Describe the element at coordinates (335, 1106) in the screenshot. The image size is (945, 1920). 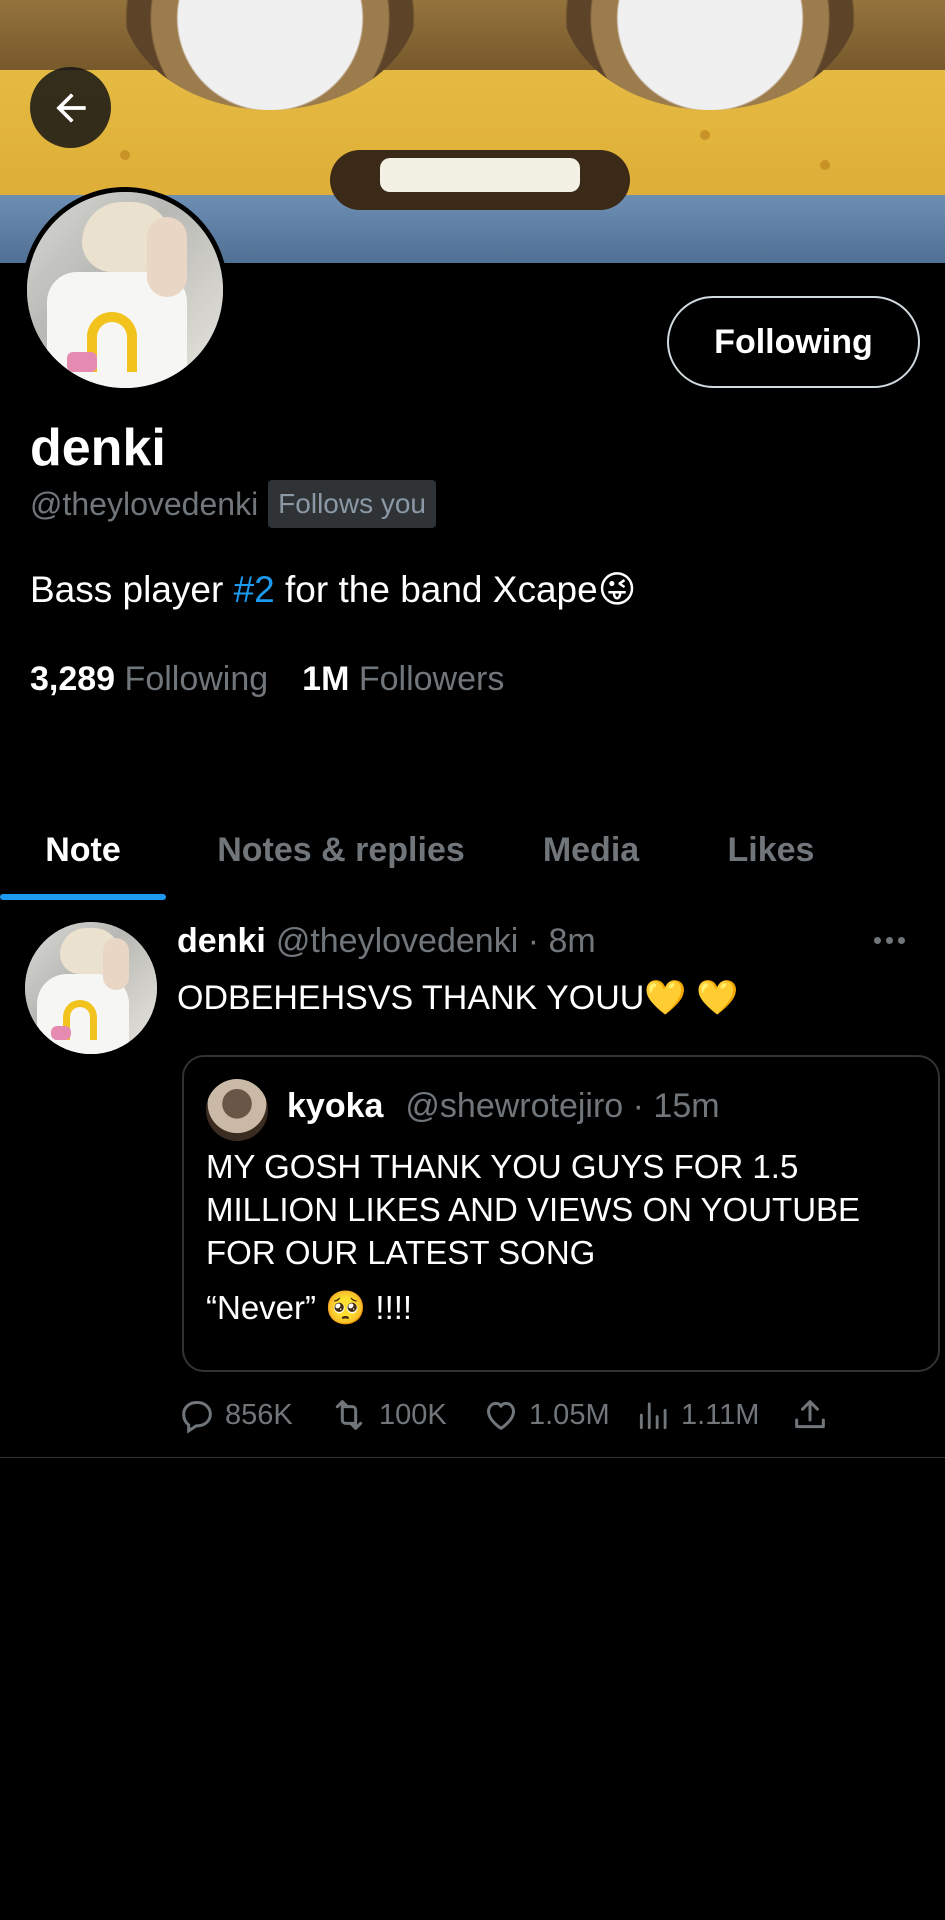
I see `quote-author-name: kyoka` at that location.